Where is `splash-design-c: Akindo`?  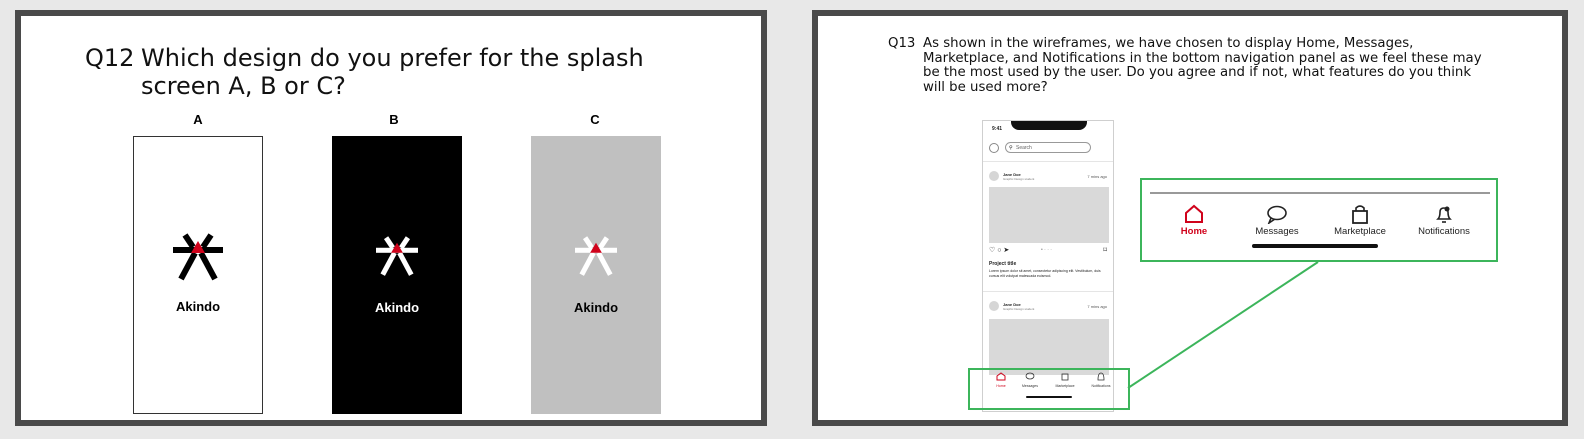
splash-design-c: Akindo is located at coordinates (596, 275).